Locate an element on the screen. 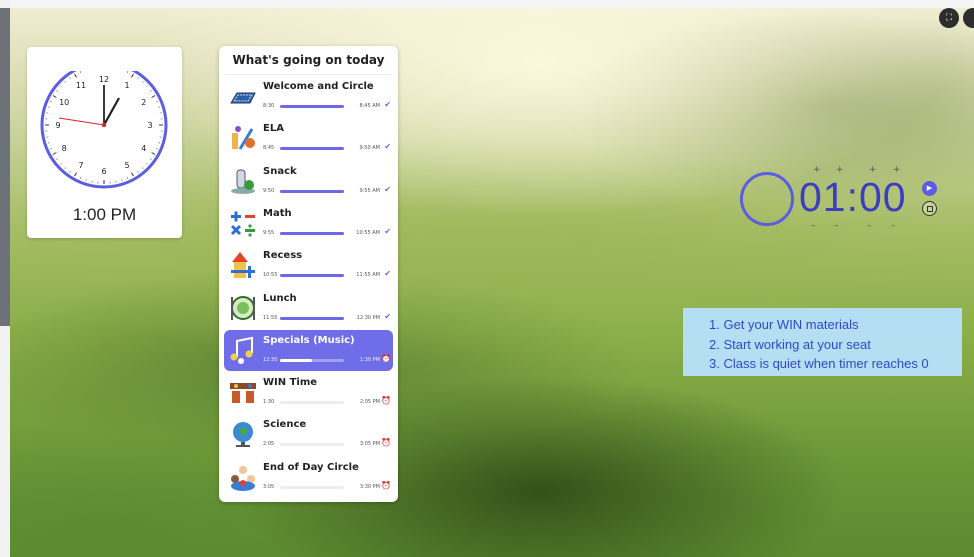 This screenshot has width=974, height=557. schedule-item-start: 10:55 is located at coordinates (270, 275).